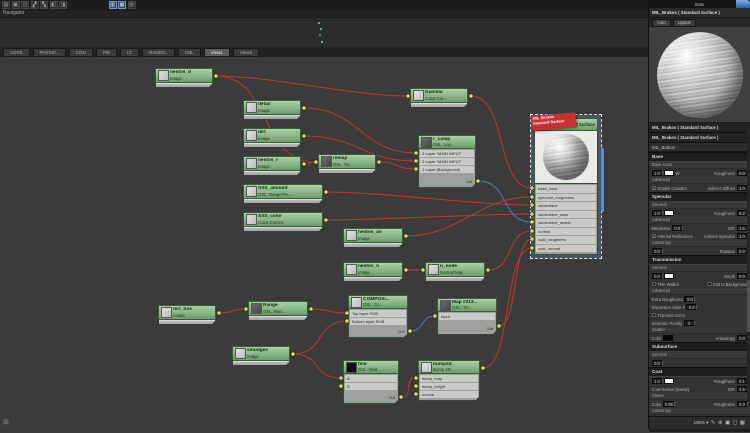 This screenshot has height=433, width=750. Describe the element at coordinates (158, 52) in the screenshot. I see `tab-rando: RANDO..` at that location.